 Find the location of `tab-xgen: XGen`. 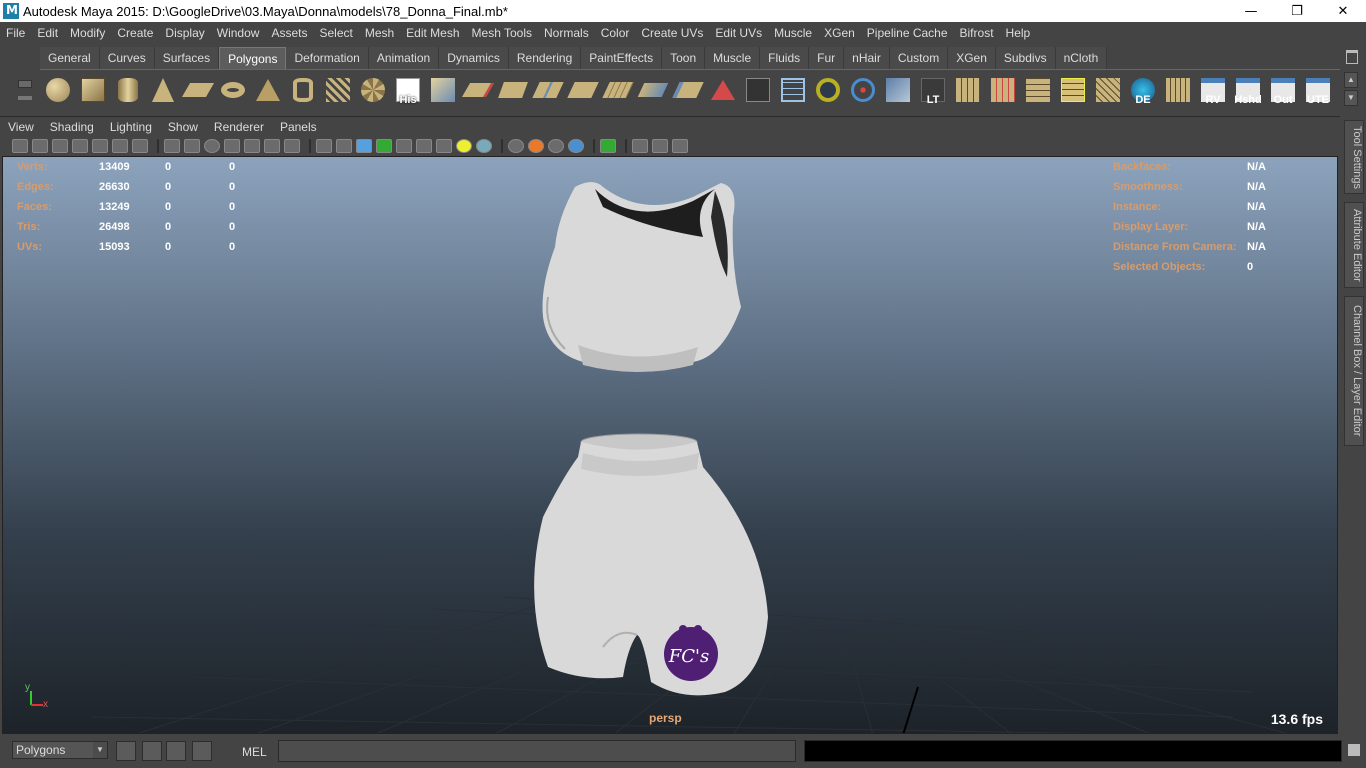

tab-xgen: XGen is located at coordinates (972, 58).